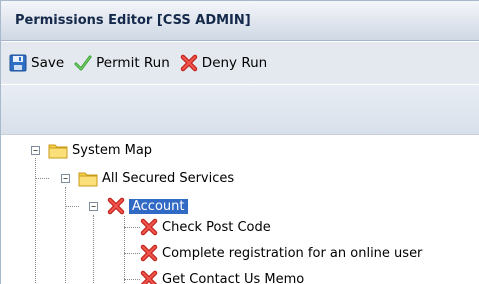 This screenshot has height=284, width=479. What do you see at coordinates (133, 62) in the screenshot?
I see `permit-run-label: Permit Run` at bounding box center [133, 62].